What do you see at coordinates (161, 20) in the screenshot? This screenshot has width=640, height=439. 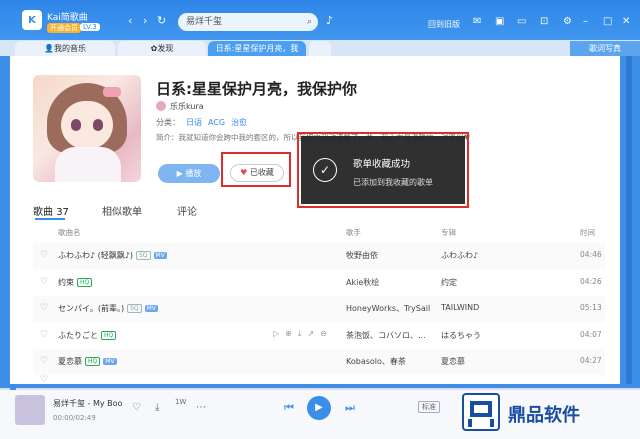 I see `refresh-icon: ↻` at bounding box center [161, 20].